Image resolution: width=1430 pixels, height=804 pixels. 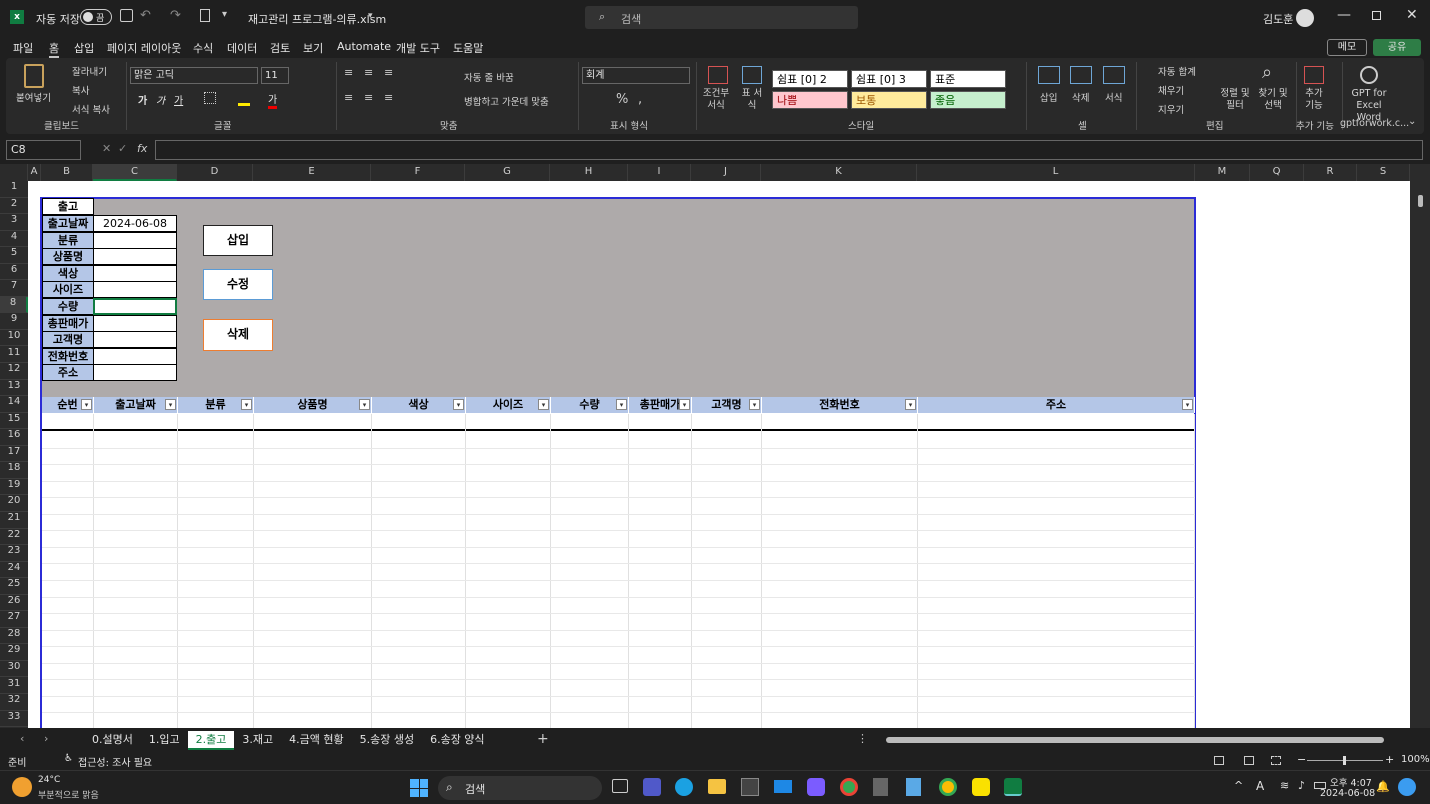 I want to click on page-break-icon, so click(x=1276, y=760).